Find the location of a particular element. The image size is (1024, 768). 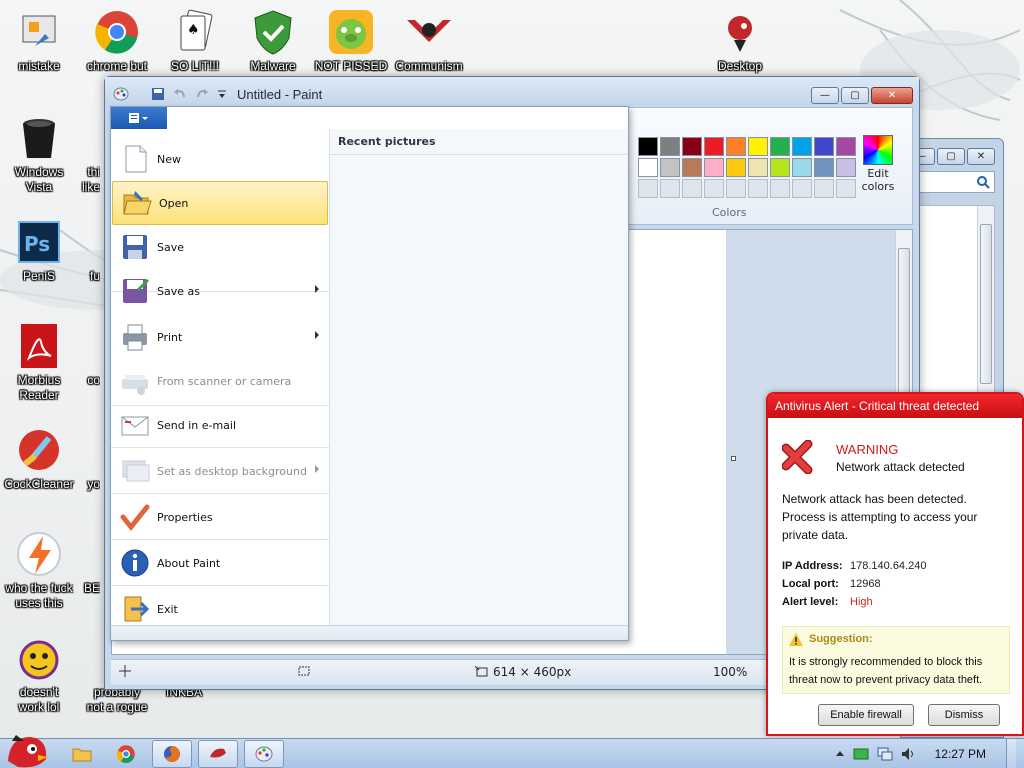

printer-icon is located at coordinates (135, 337).